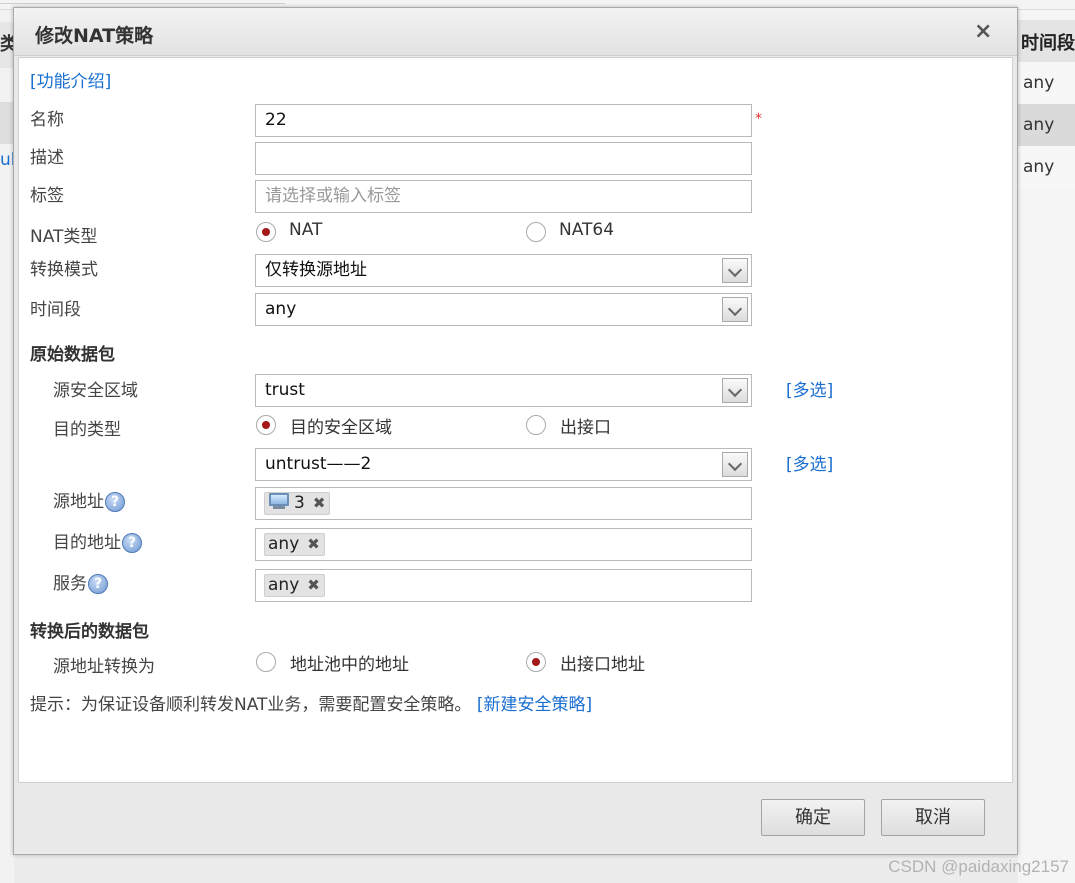 This screenshot has width=1075, height=883. Describe the element at coordinates (503, 390) in the screenshot. I see `source-zone-select: trust` at that location.